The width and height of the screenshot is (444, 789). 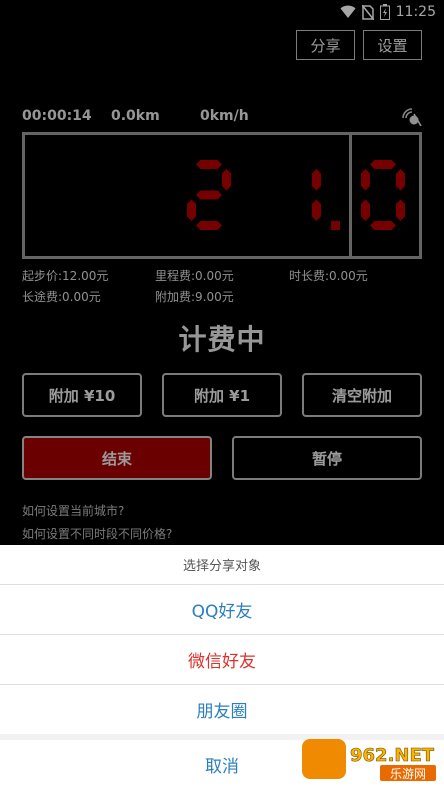 What do you see at coordinates (222, 564) in the screenshot?
I see `share-sheet-title: 选择分享对象` at bounding box center [222, 564].